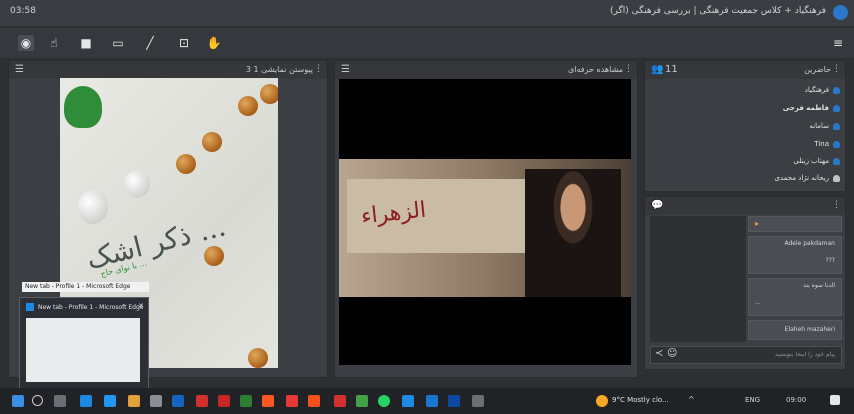 This screenshot has width=854, height=414. Describe the element at coordinates (819, 285) in the screenshot. I see `chat-sender: الدنا سوه بند` at that location.